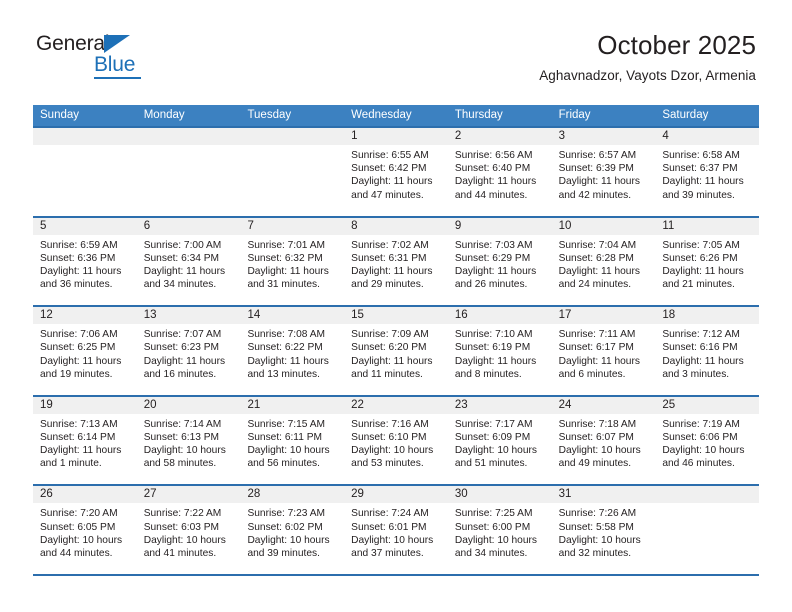  I want to click on sunset-time: Sunset: 6:17 PM, so click(596, 348).